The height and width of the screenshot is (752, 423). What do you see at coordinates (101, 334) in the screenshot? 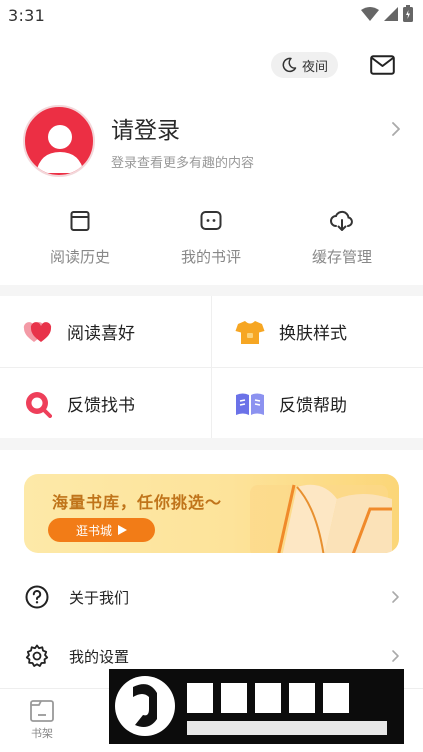
I see `feature-label: 阅读喜好` at bounding box center [101, 334].